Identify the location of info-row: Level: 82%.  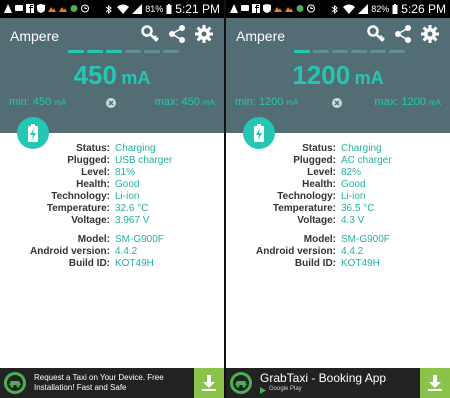
(338, 173).